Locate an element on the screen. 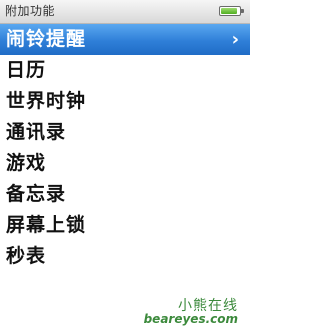  menu-item-label: 备忘录 is located at coordinates (36, 194).